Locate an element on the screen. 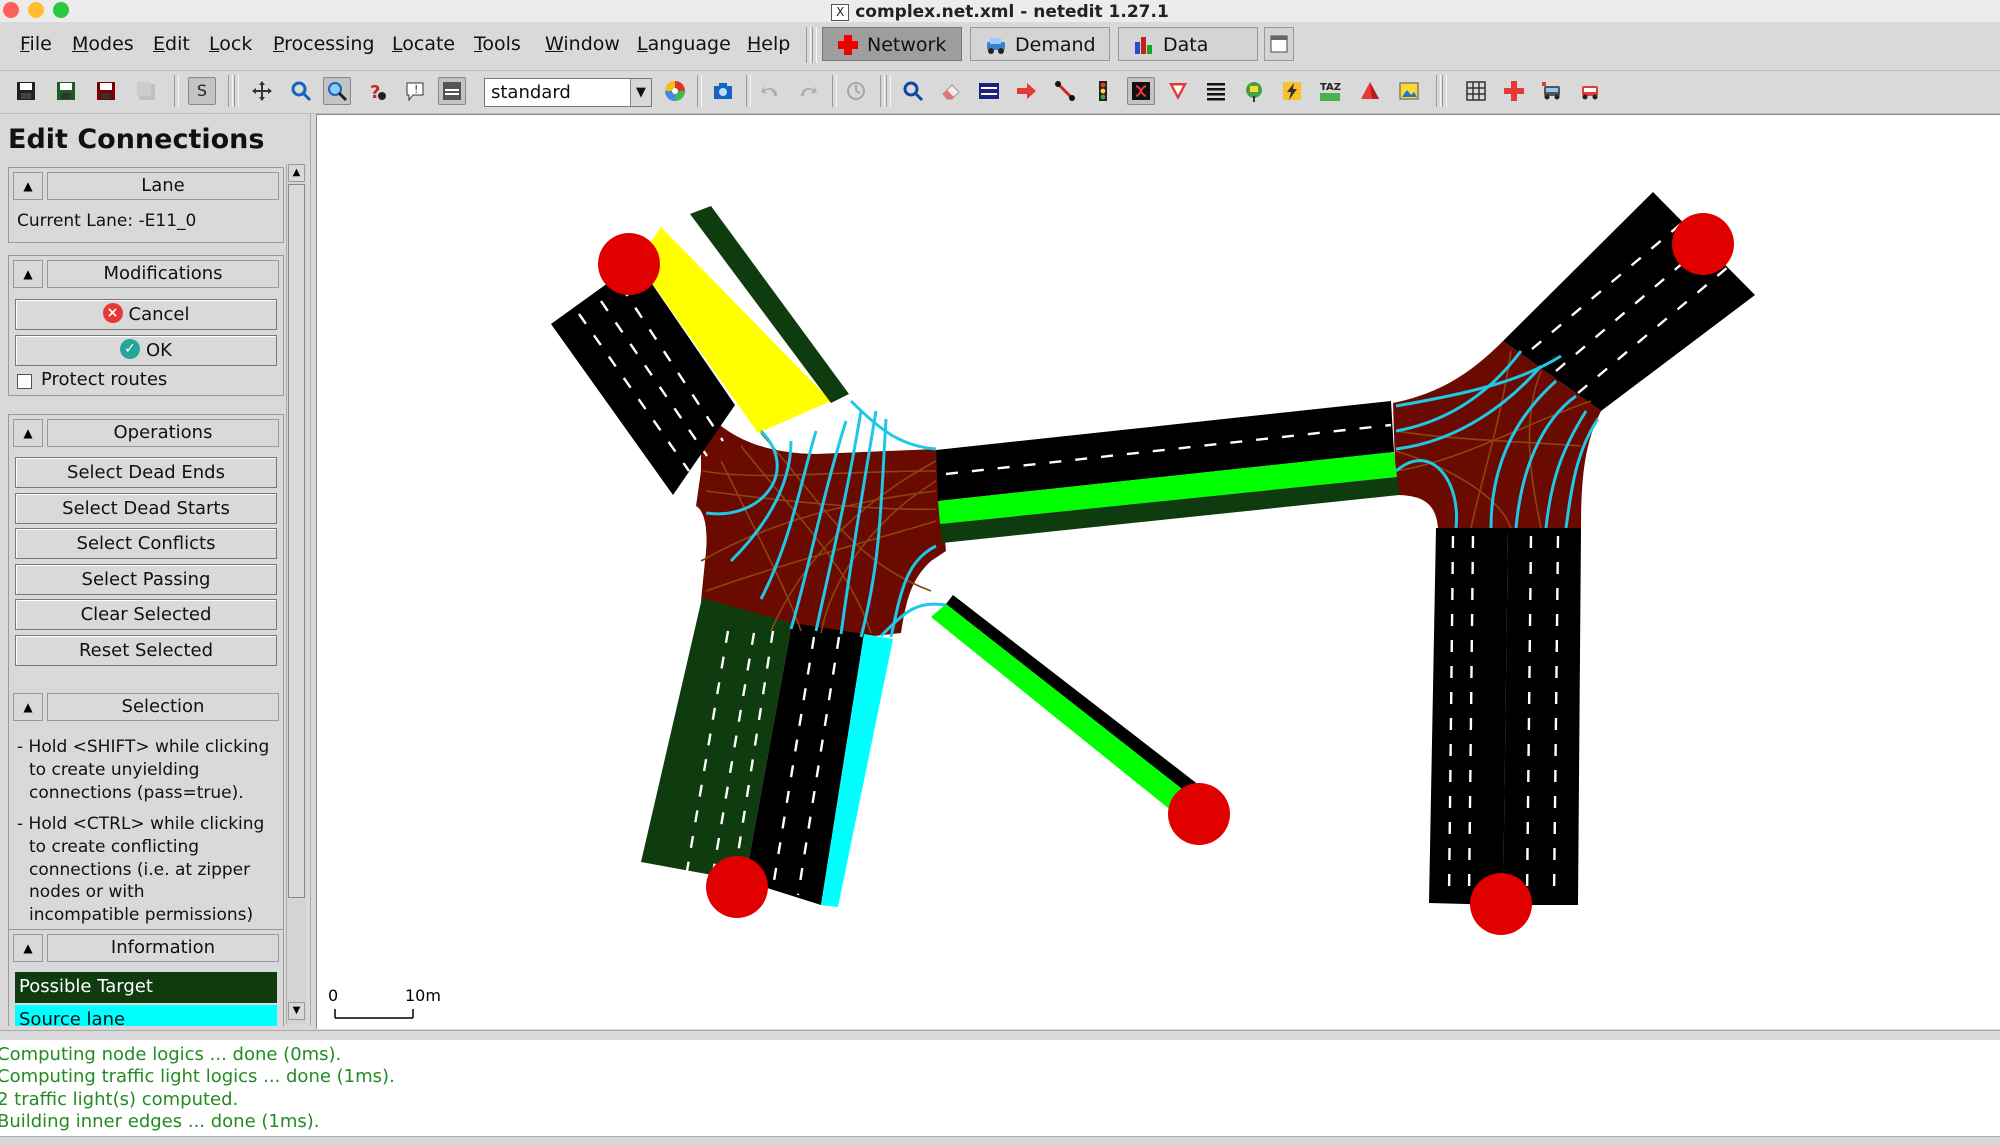 The image size is (2000, 1145). network-plus-icon is located at coordinates (848, 44).